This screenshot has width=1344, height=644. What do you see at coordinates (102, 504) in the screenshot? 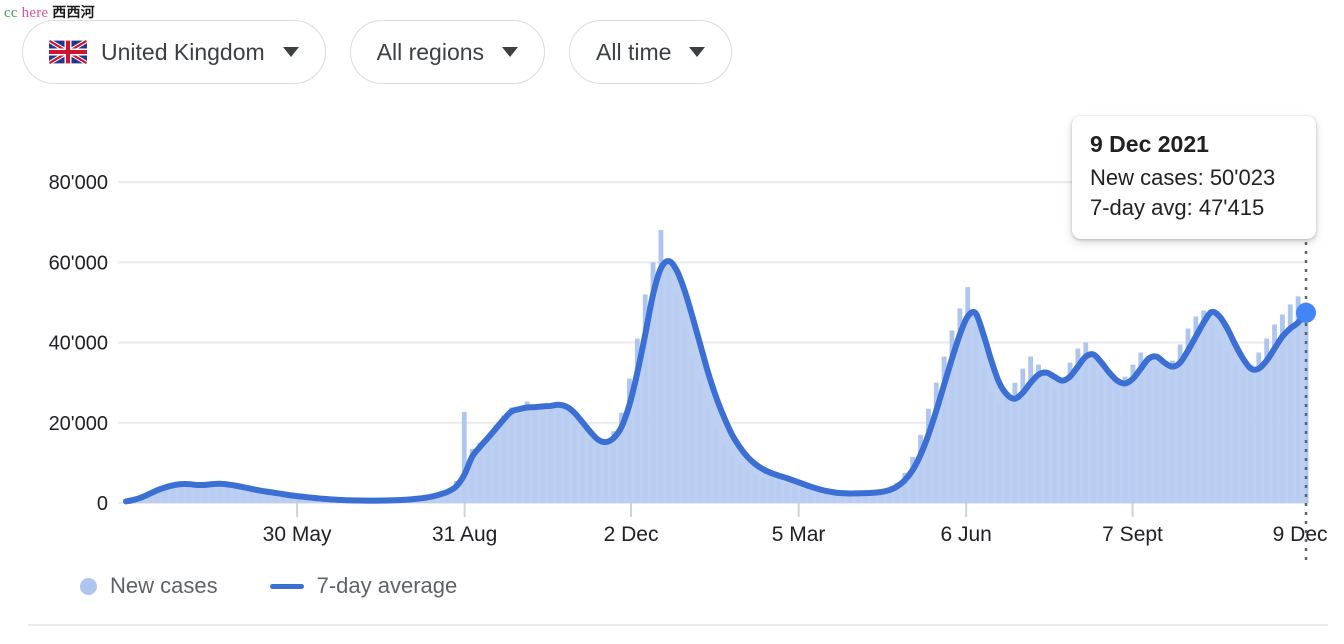
I see `svg-text: 0` at bounding box center [102, 504].